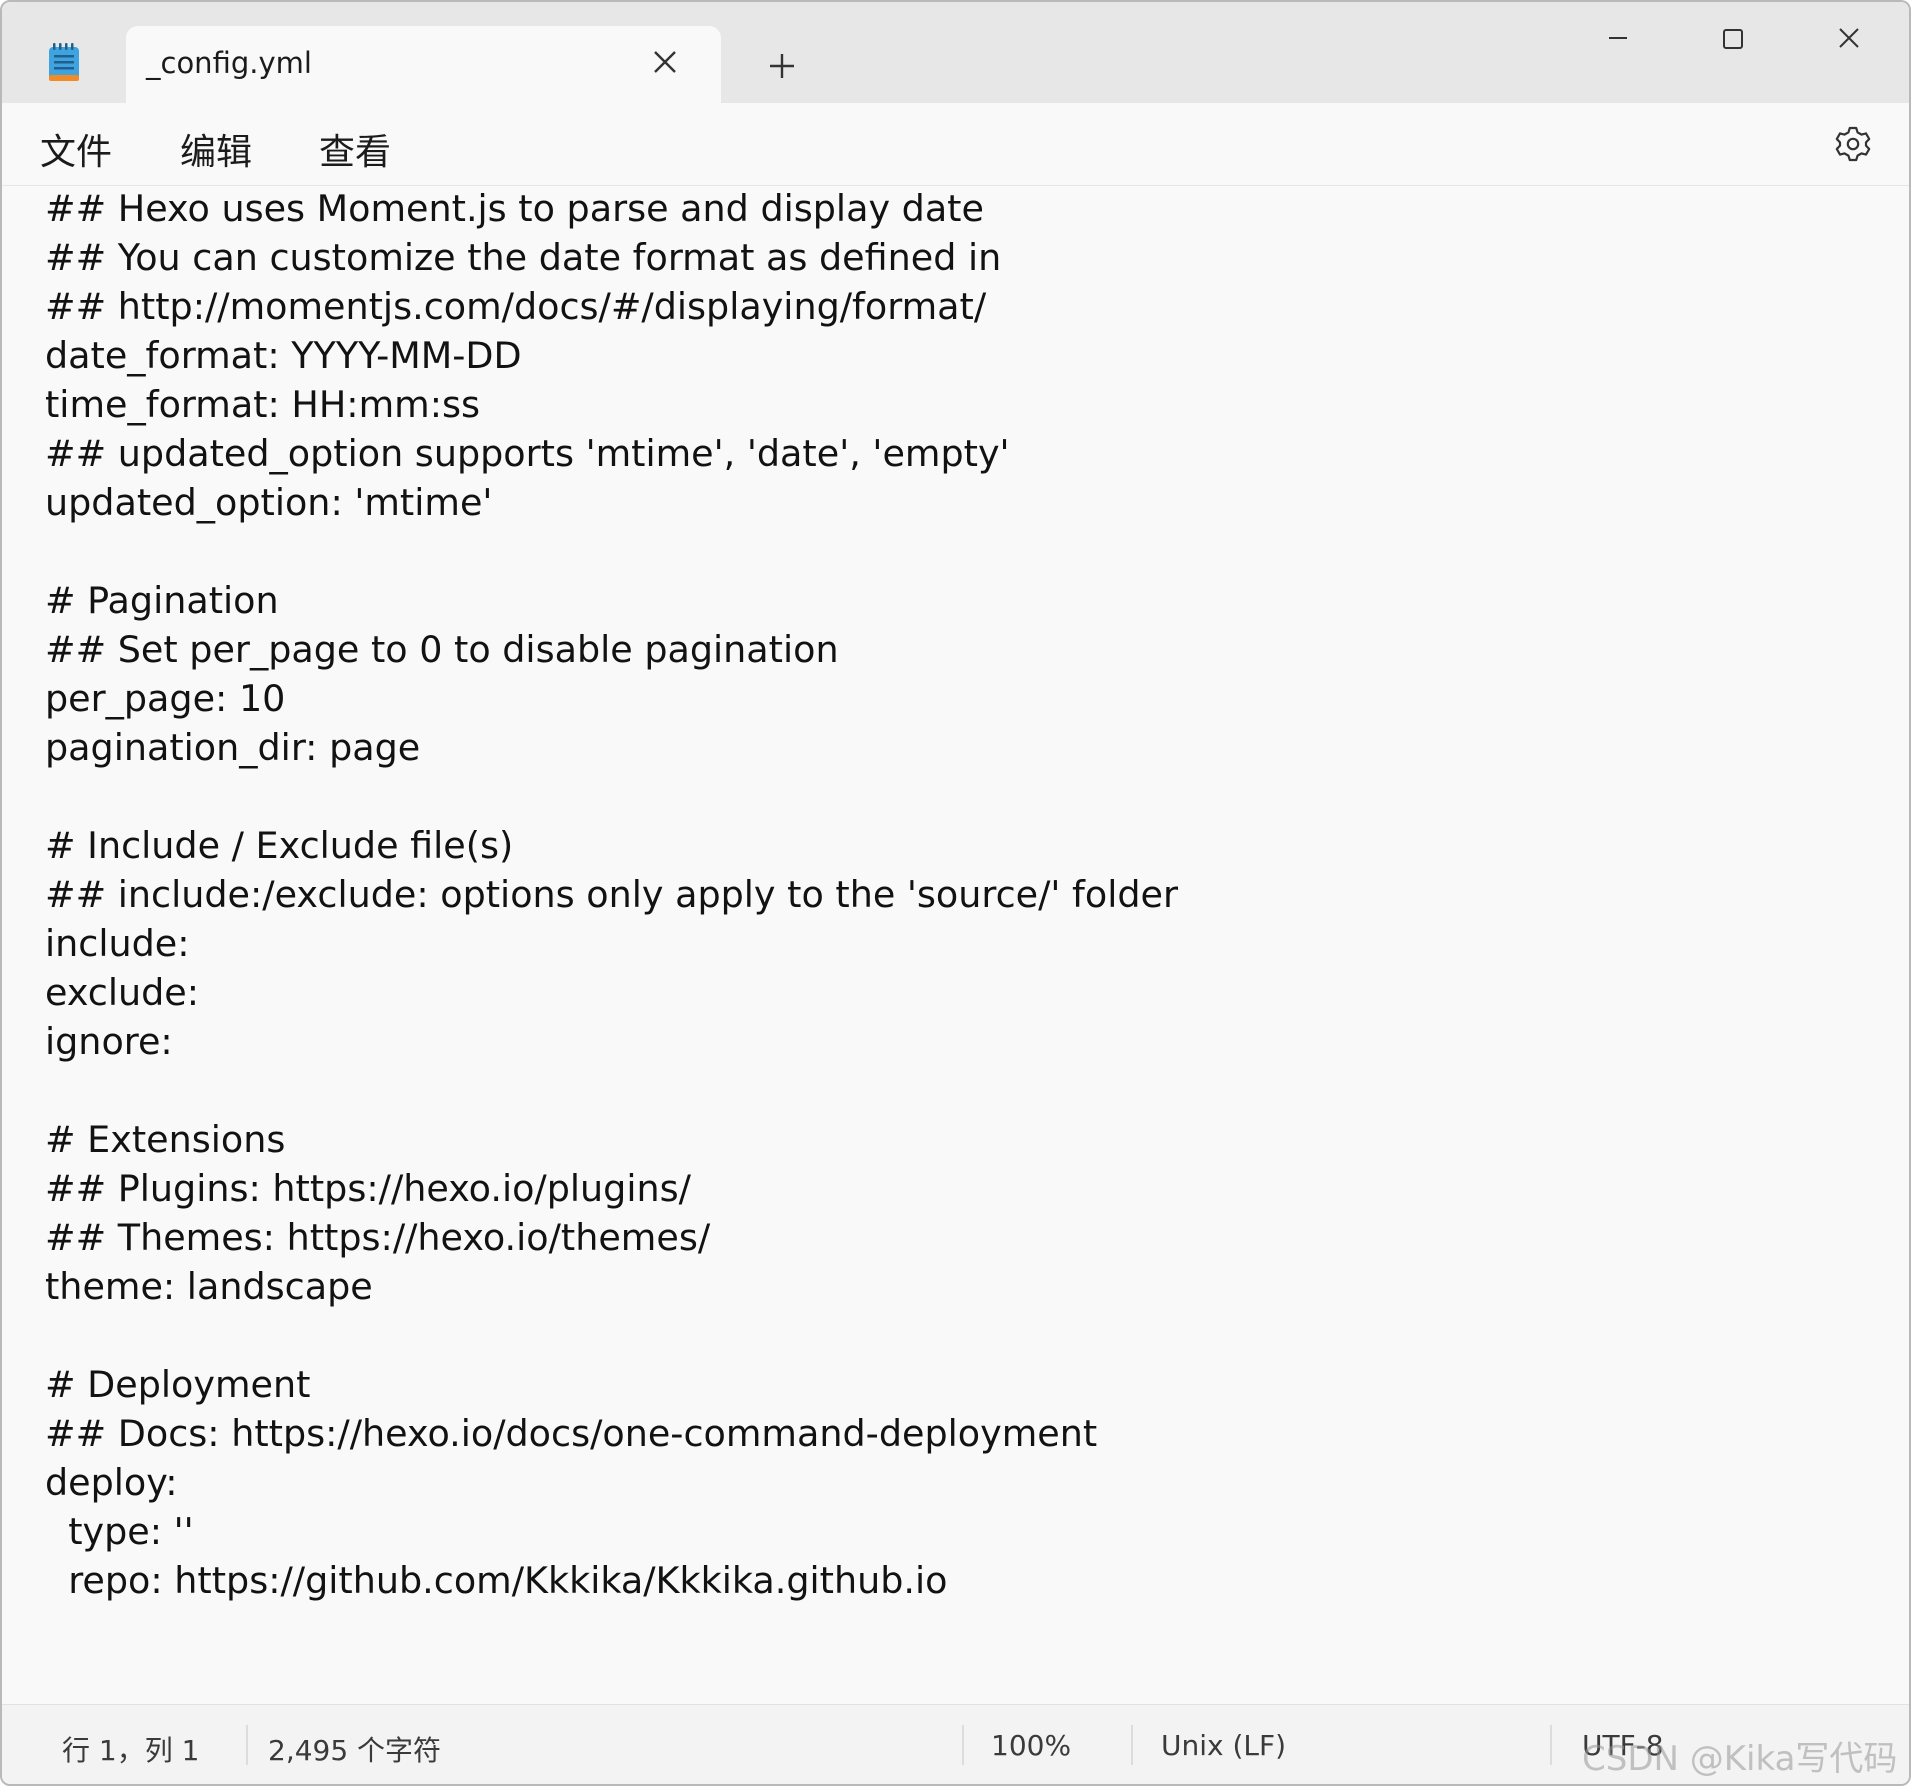  Describe the element at coordinates (263, 404) in the screenshot. I see `editor-line: time_format: HH:mm:ss` at that location.